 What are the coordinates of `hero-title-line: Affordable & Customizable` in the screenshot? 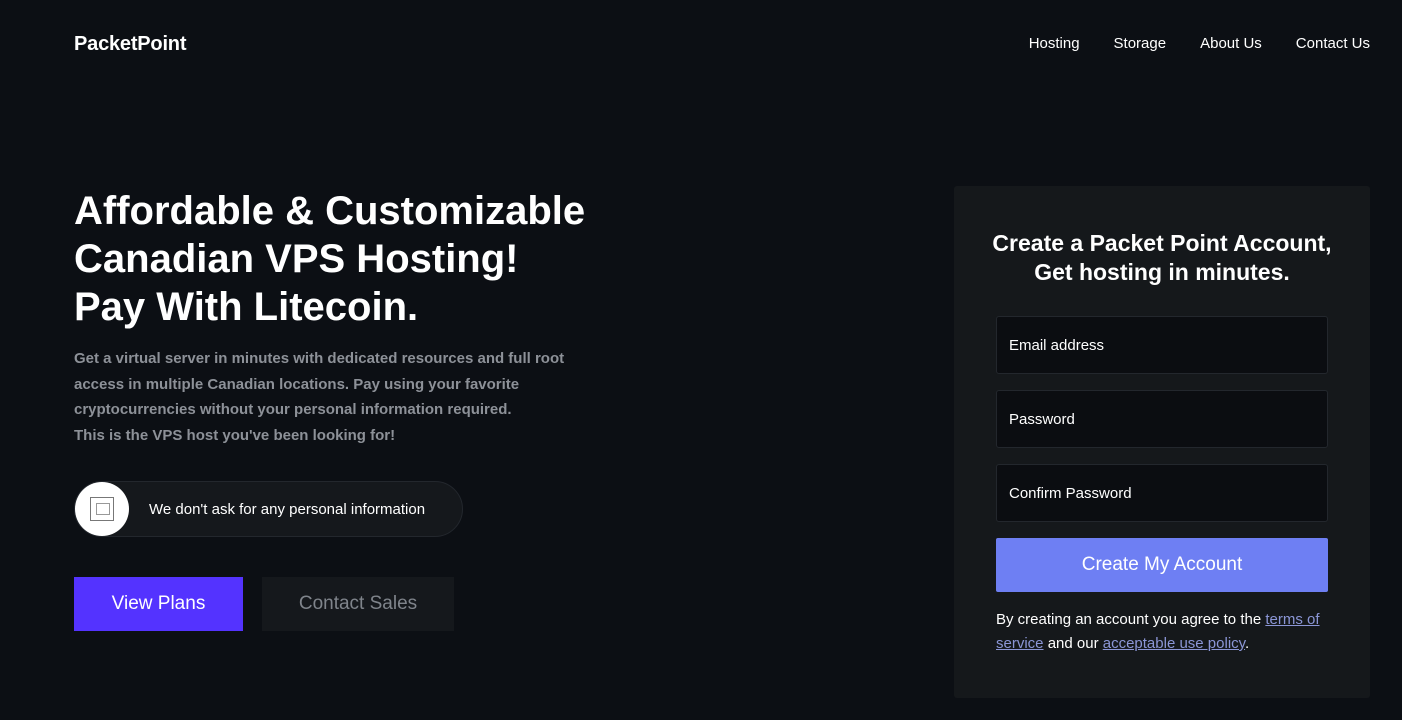 It's located at (330, 211).